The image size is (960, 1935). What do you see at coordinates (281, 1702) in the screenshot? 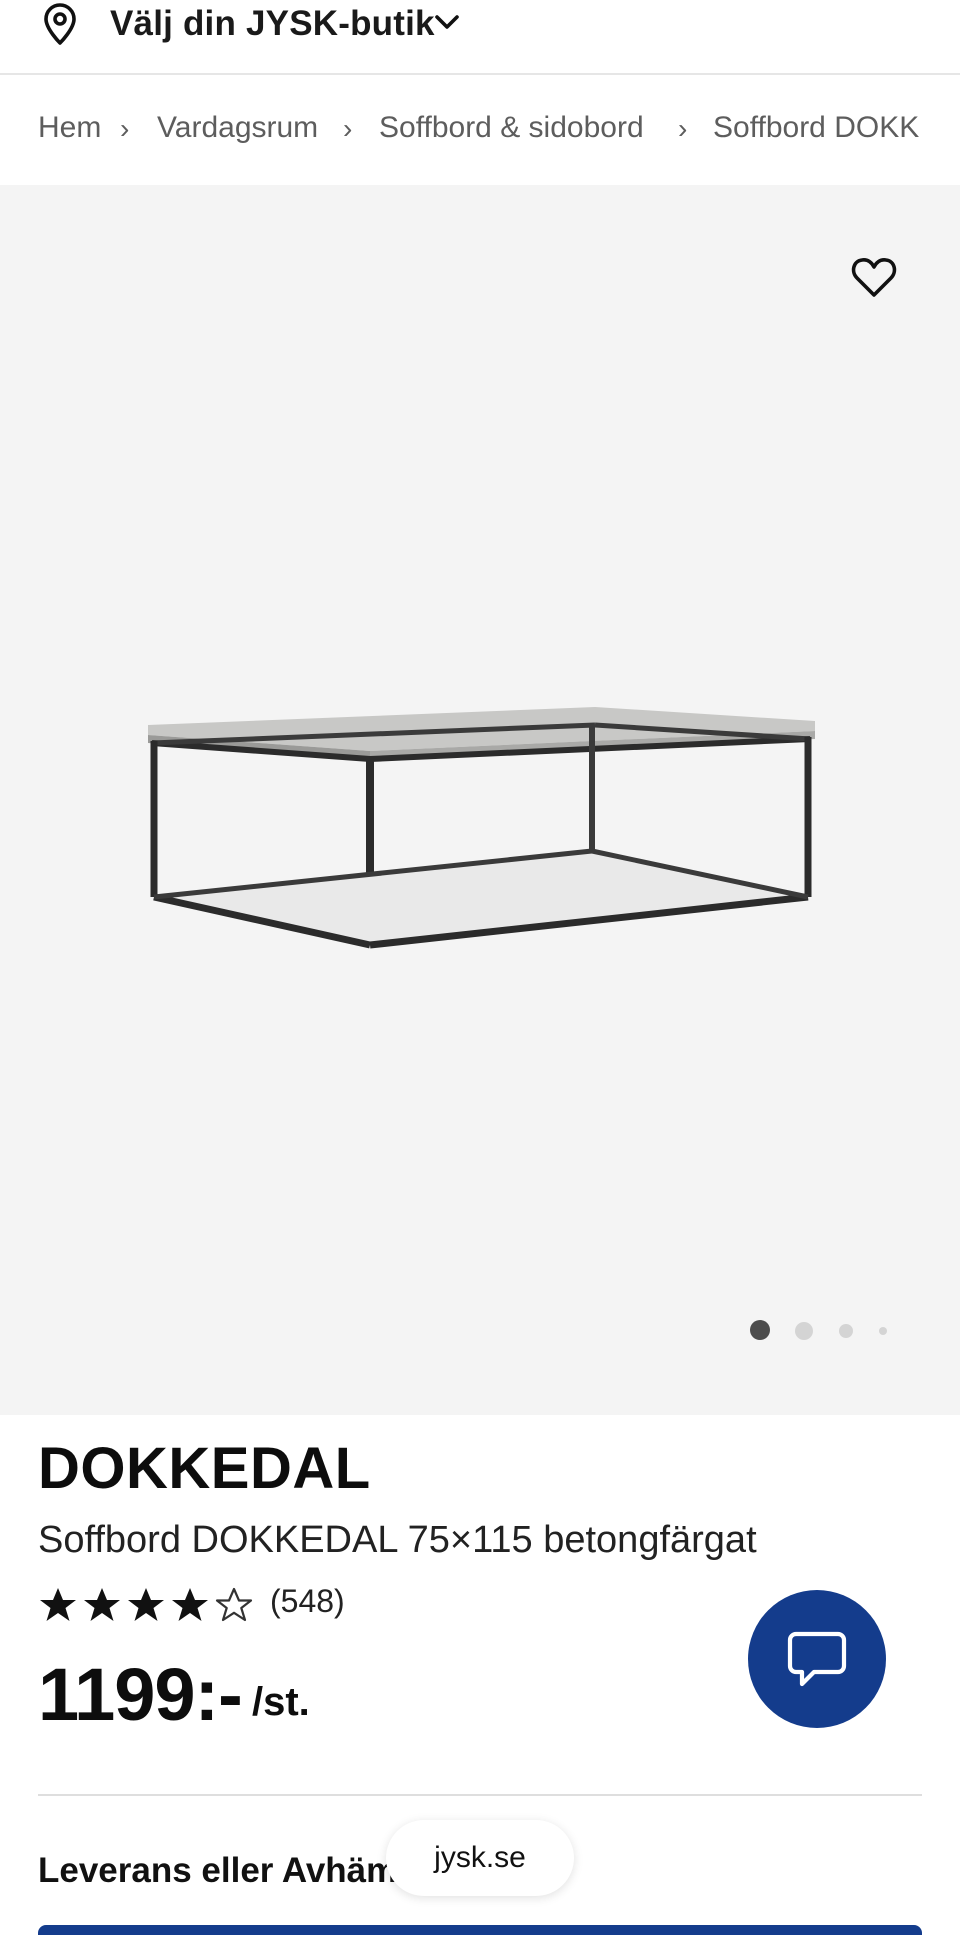
I see `price-unit: /st.` at bounding box center [281, 1702].